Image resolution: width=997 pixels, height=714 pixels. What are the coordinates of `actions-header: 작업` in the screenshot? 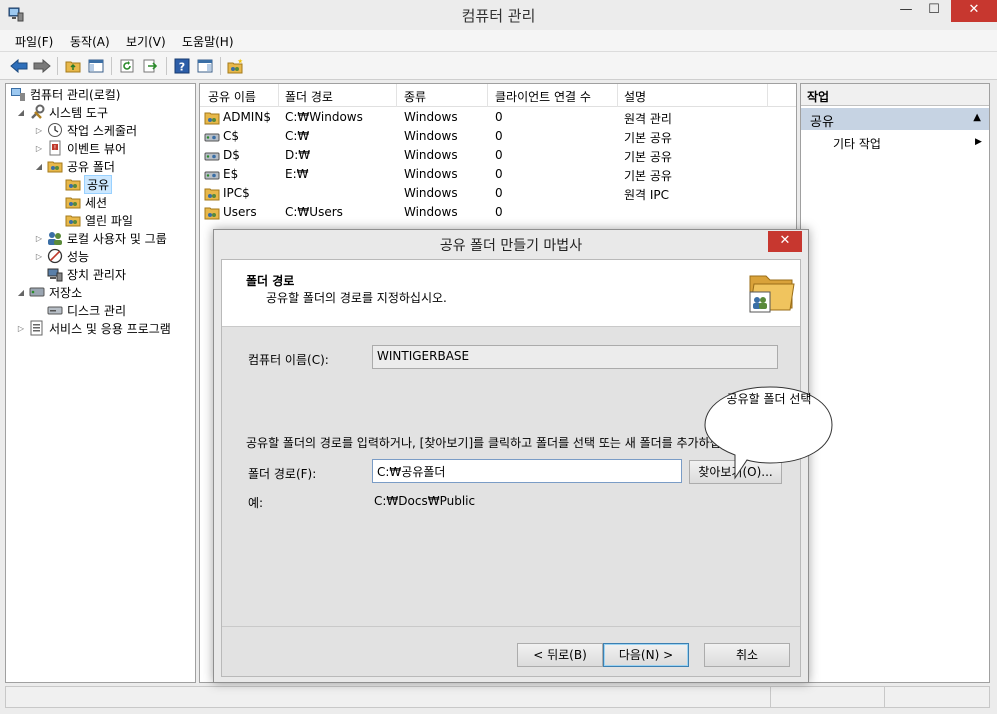 It's located at (895, 95).